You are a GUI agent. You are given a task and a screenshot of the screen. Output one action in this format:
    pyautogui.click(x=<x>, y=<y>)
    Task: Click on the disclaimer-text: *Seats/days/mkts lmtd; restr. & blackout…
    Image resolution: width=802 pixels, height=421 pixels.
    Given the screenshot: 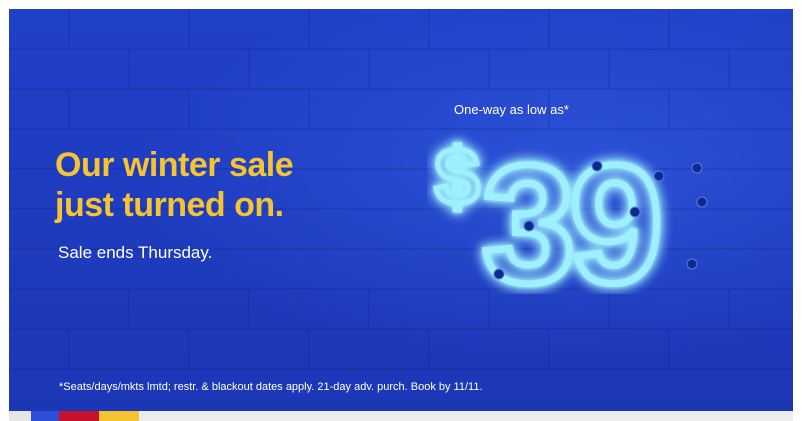 What is the action you would take?
    pyautogui.click(x=271, y=387)
    